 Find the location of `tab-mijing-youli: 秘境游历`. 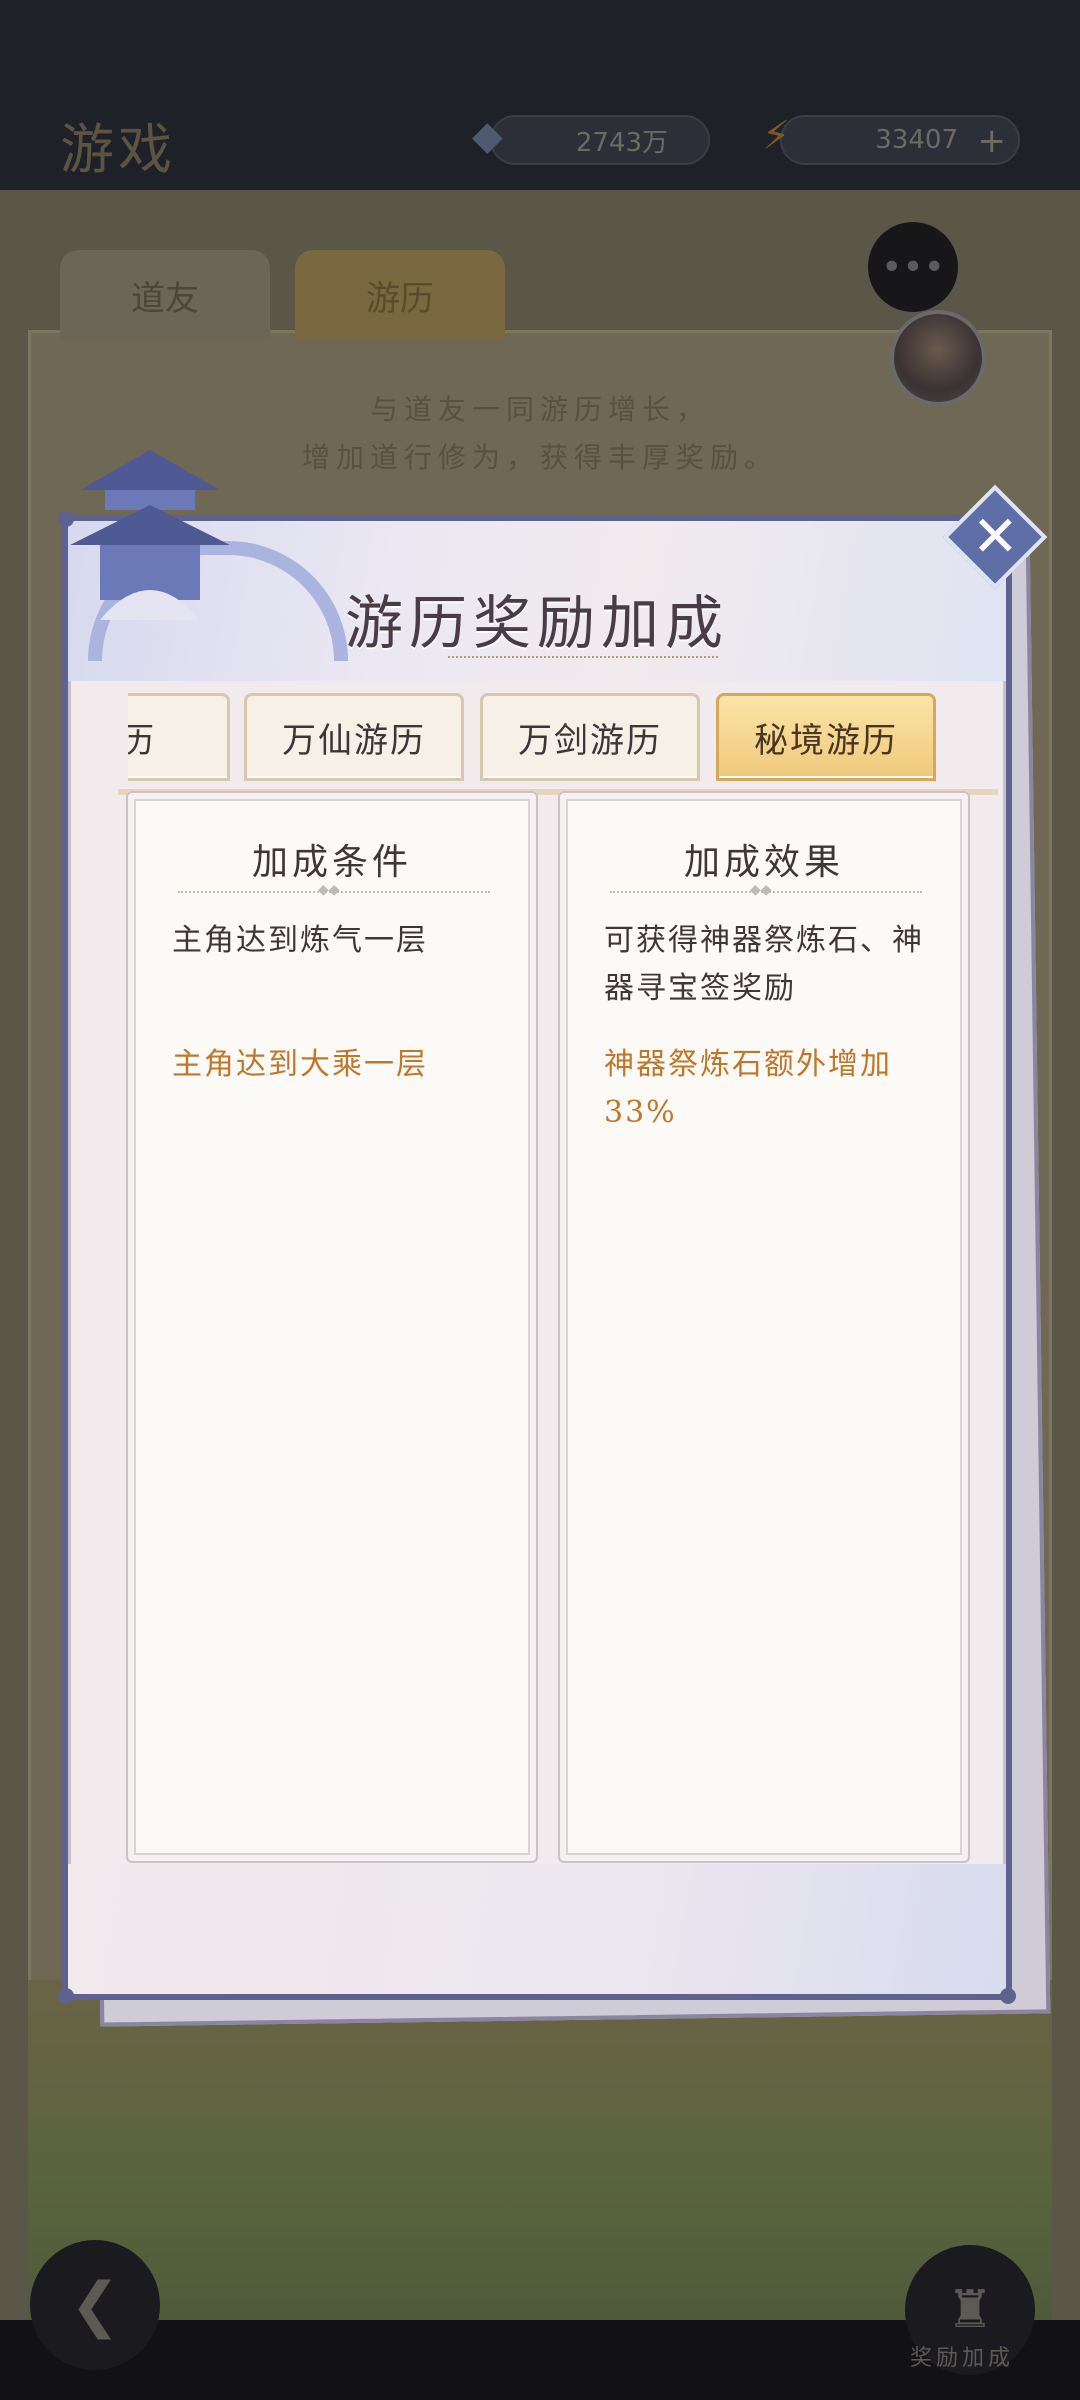

tab-mijing-youli: 秘境游历 is located at coordinates (826, 737).